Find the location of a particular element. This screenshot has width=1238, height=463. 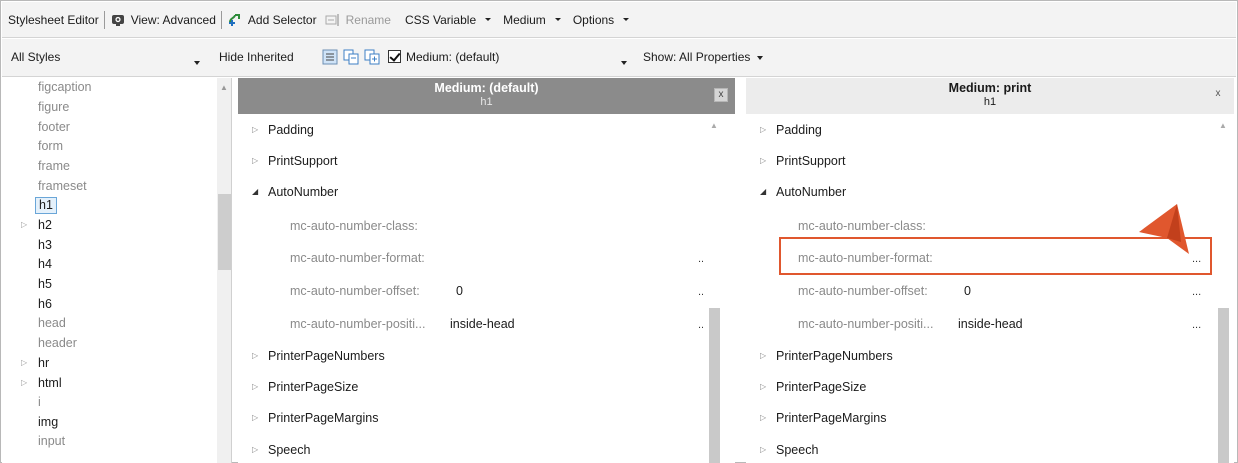

selector-item-img: img is located at coordinates (48, 422).